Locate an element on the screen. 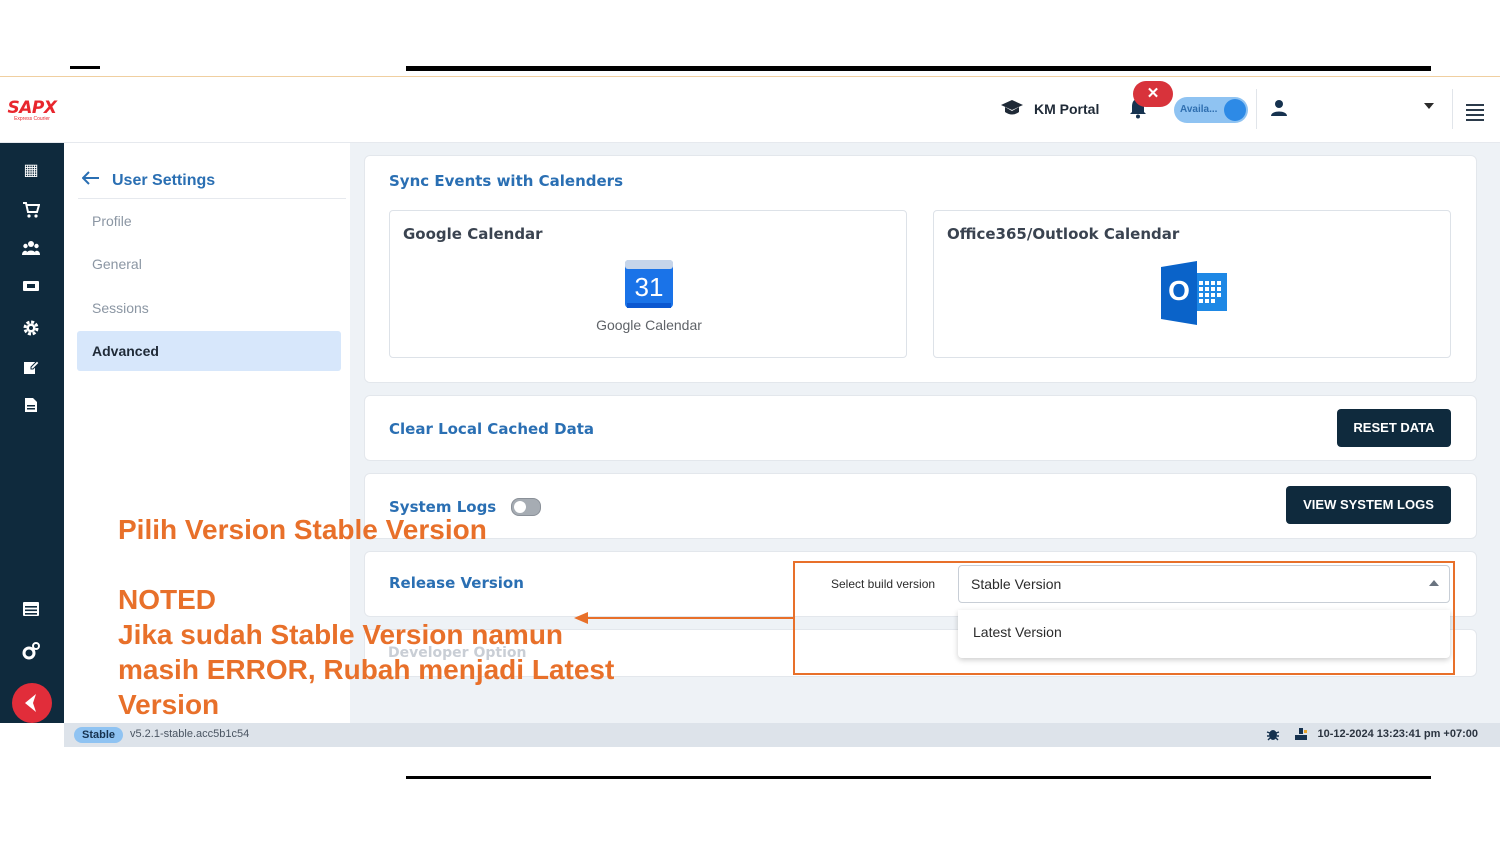  annotation-line-1: Pilih Version Stable Version is located at coordinates (302, 529).